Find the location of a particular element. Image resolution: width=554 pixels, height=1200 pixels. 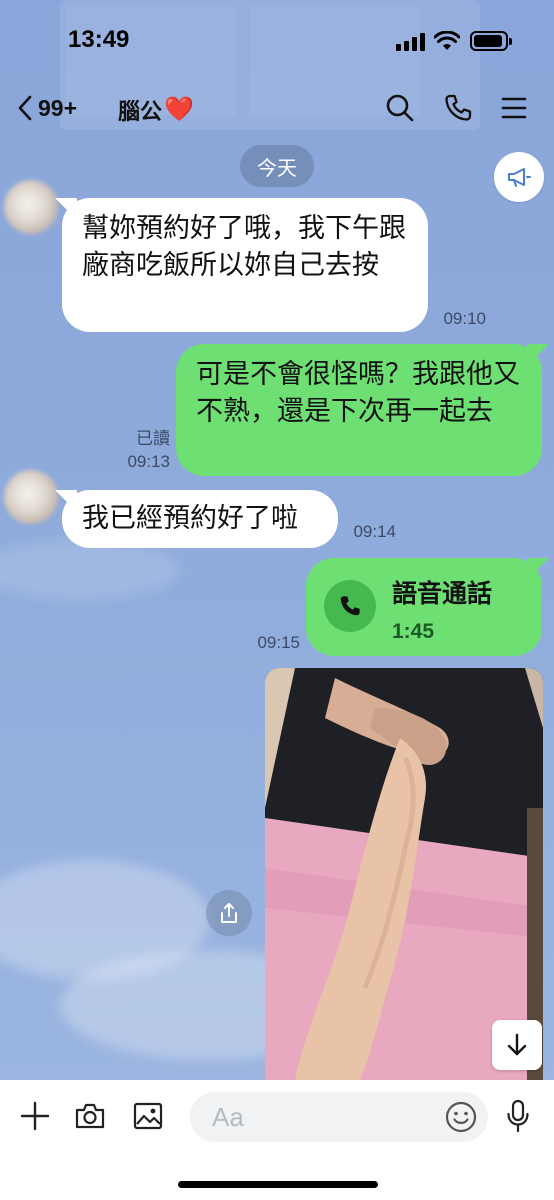

voice-call-title: 語音通話 is located at coordinates (442, 594).